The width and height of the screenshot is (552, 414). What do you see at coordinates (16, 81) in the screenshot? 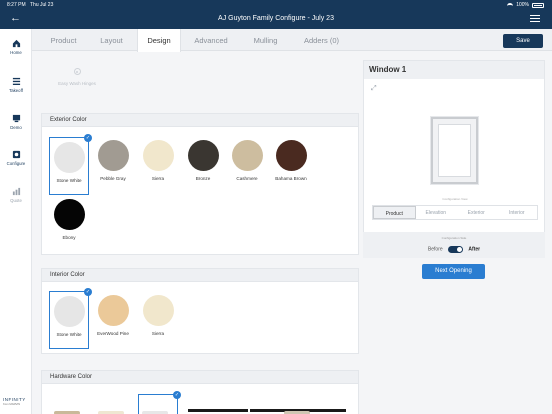
I see `list-icon` at bounding box center [16, 81].